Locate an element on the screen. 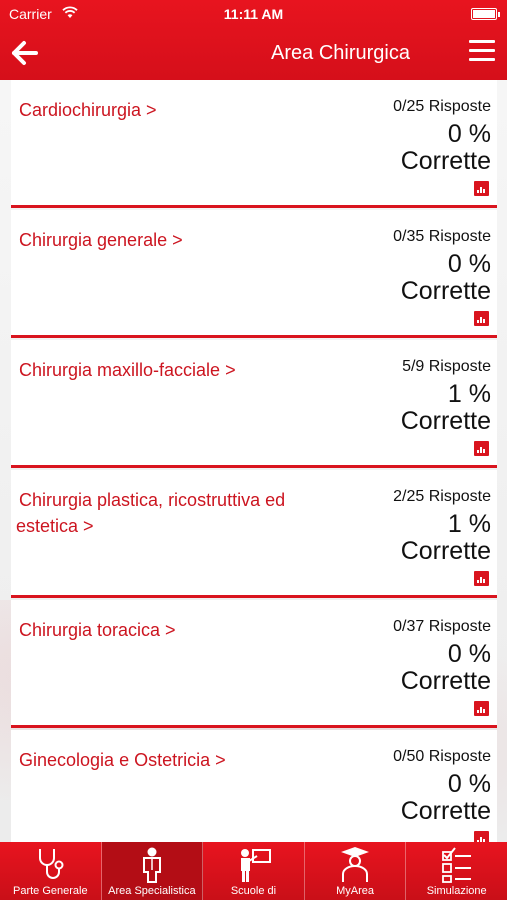  answers-count: 0/50 Risposte is located at coordinates (442, 756).